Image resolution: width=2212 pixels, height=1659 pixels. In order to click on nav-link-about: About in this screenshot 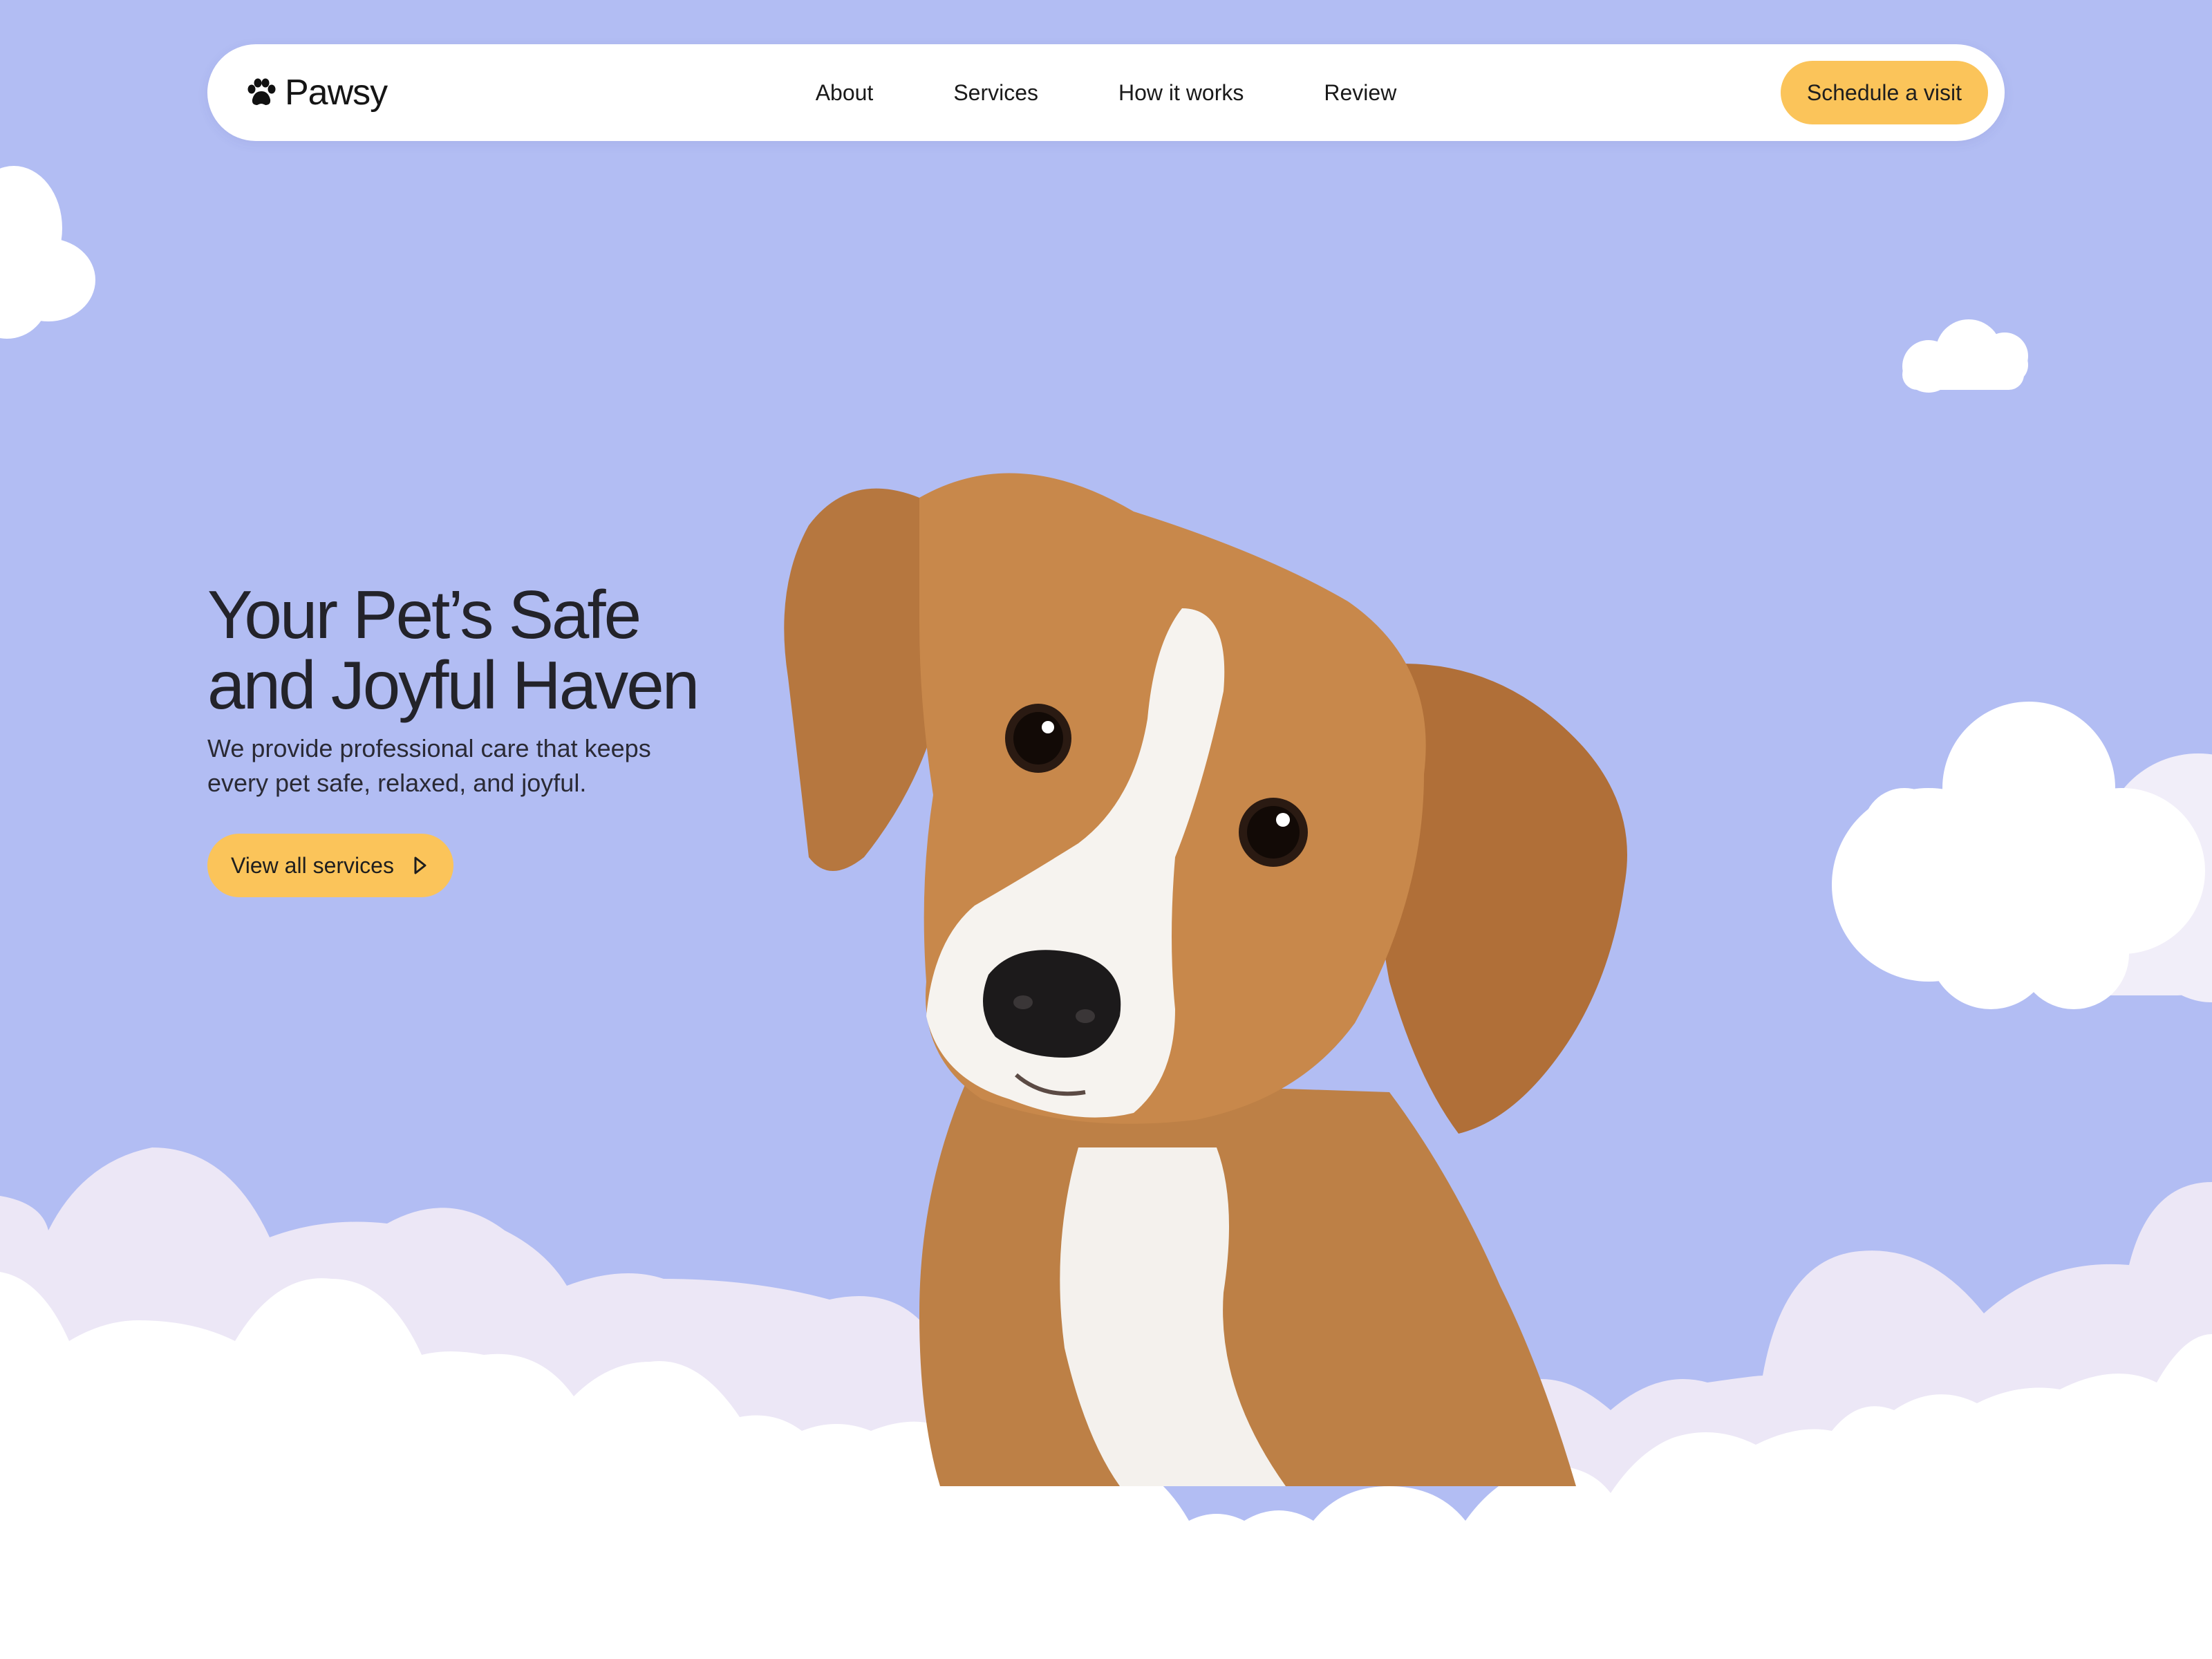, I will do `click(845, 93)`.